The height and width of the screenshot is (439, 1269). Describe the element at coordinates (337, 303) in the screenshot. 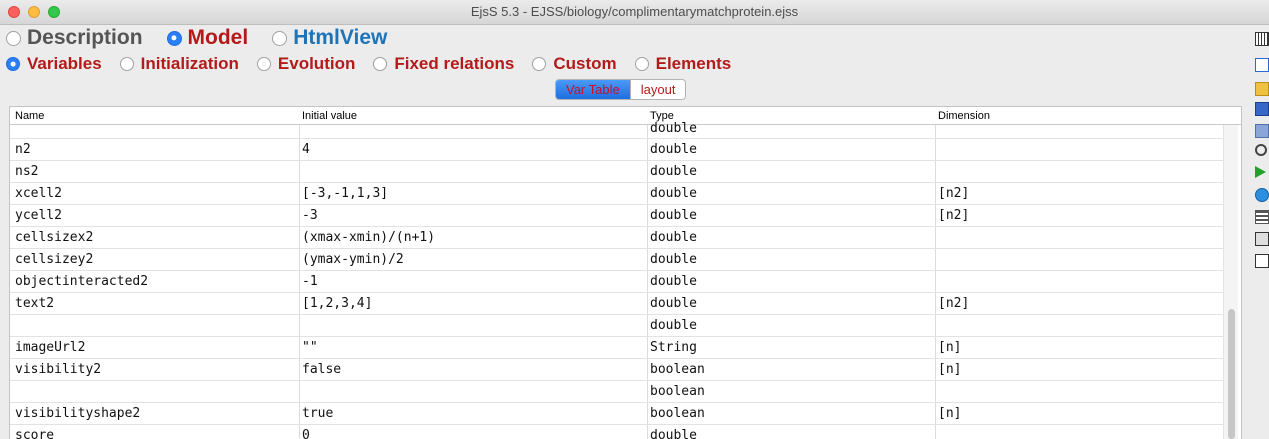

I see `cell-value: [1,2,3,4]` at that location.